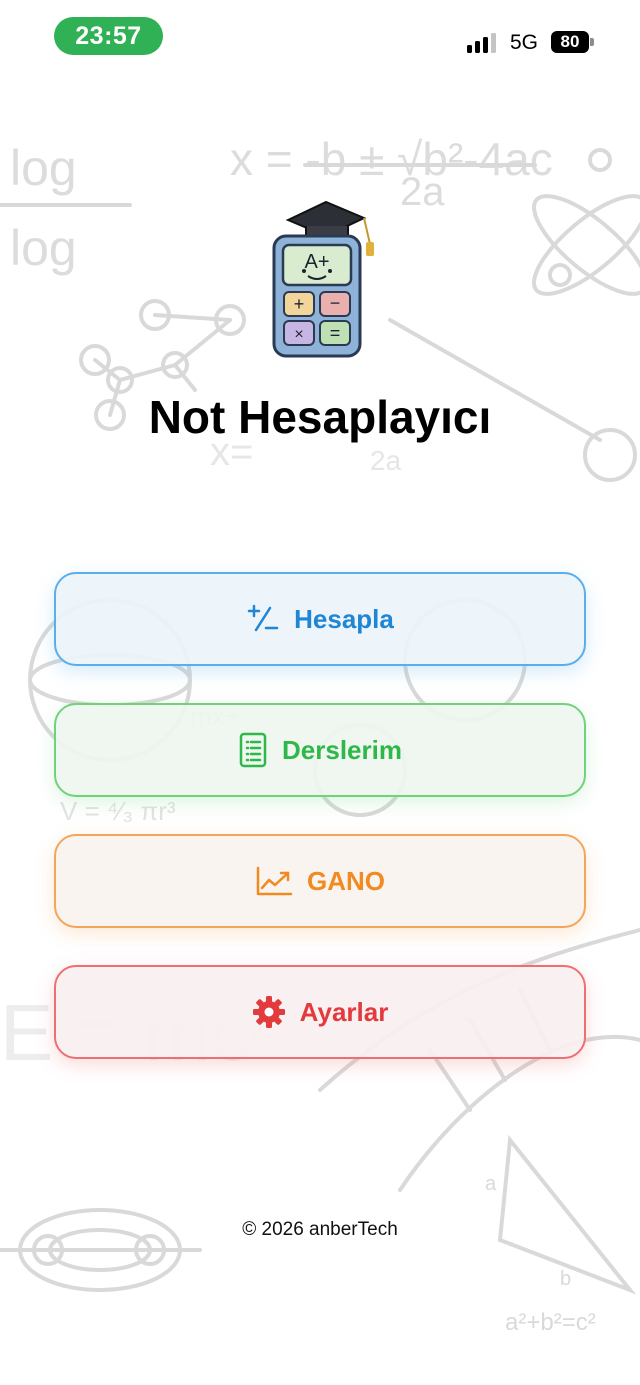 Image resolution: width=640 pixels, height=1385 pixels. What do you see at coordinates (316, 262) in the screenshot?
I see `logo-grade-text: A+` at bounding box center [316, 262].